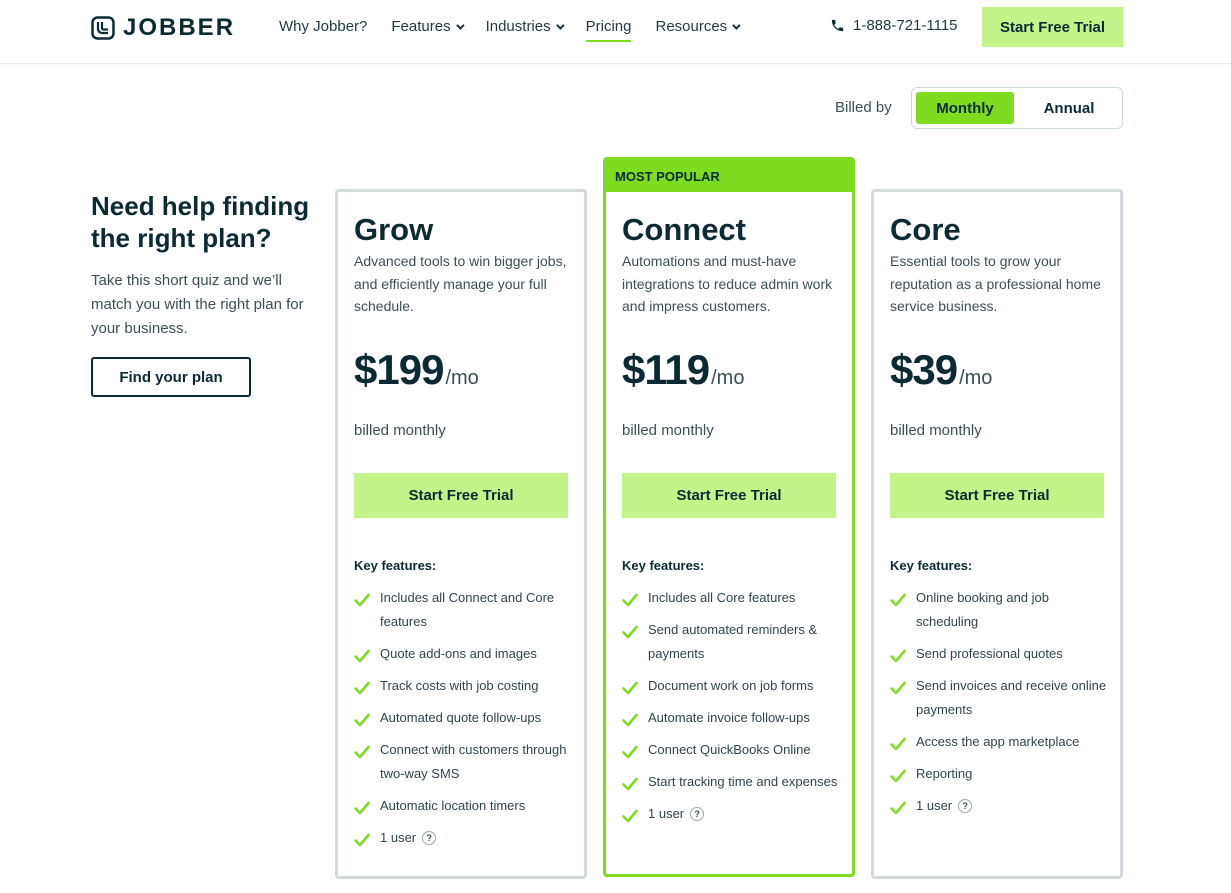  What do you see at coordinates (1017, 108) in the screenshot?
I see `billing-toggle: Monthly Annual` at bounding box center [1017, 108].